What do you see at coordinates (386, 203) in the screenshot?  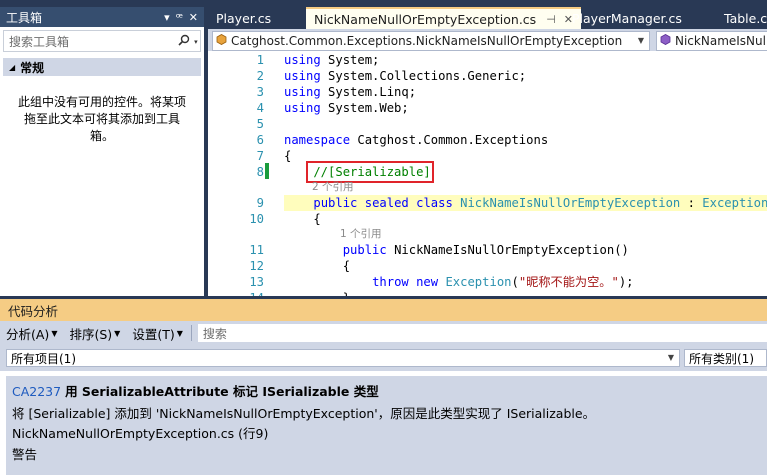 I see `code-token: sealed` at bounding box center [386, 203].